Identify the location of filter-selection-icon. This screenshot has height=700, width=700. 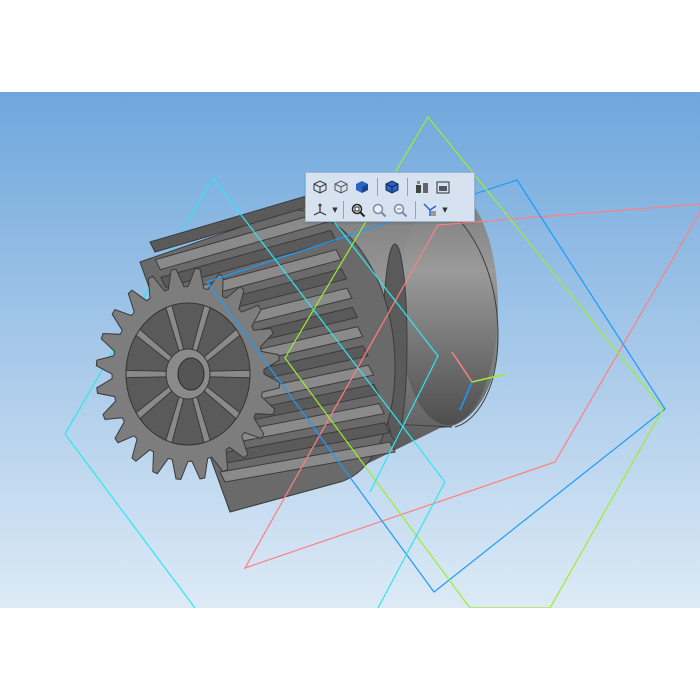
(430, 210).